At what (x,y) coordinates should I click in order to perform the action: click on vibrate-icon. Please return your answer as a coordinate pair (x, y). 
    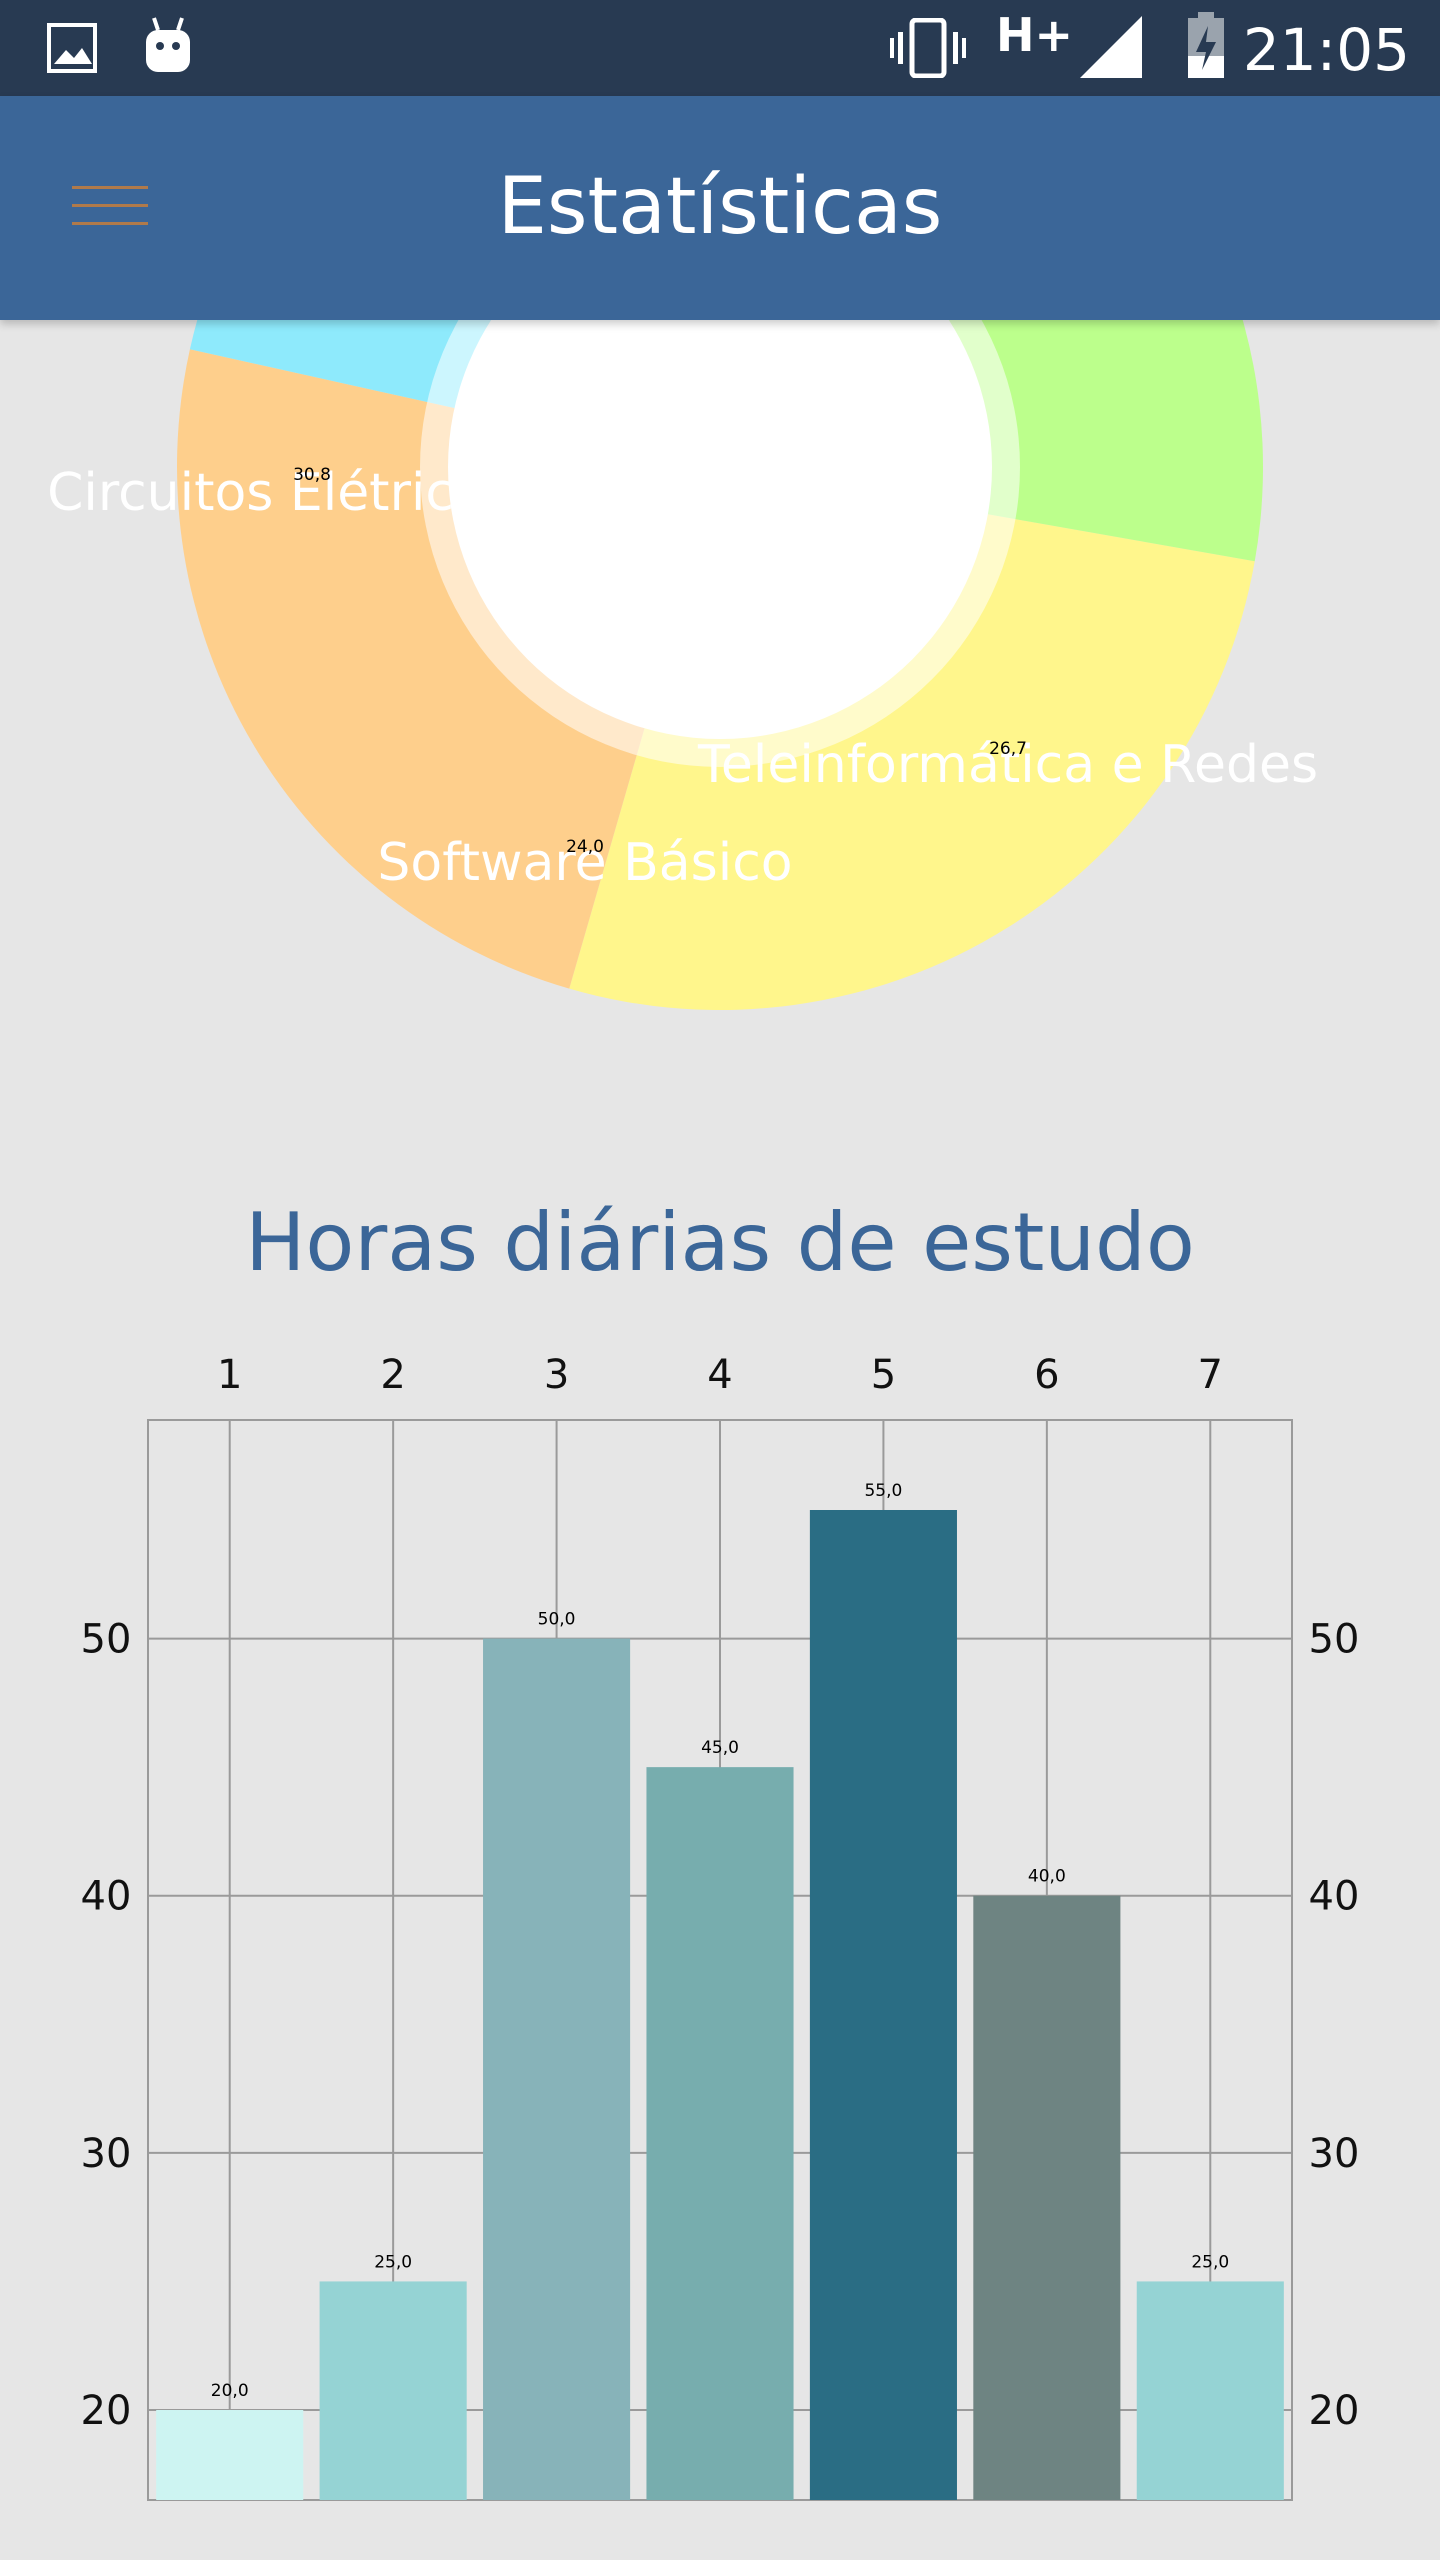
    Looking at the image, I should click on (928, 48).